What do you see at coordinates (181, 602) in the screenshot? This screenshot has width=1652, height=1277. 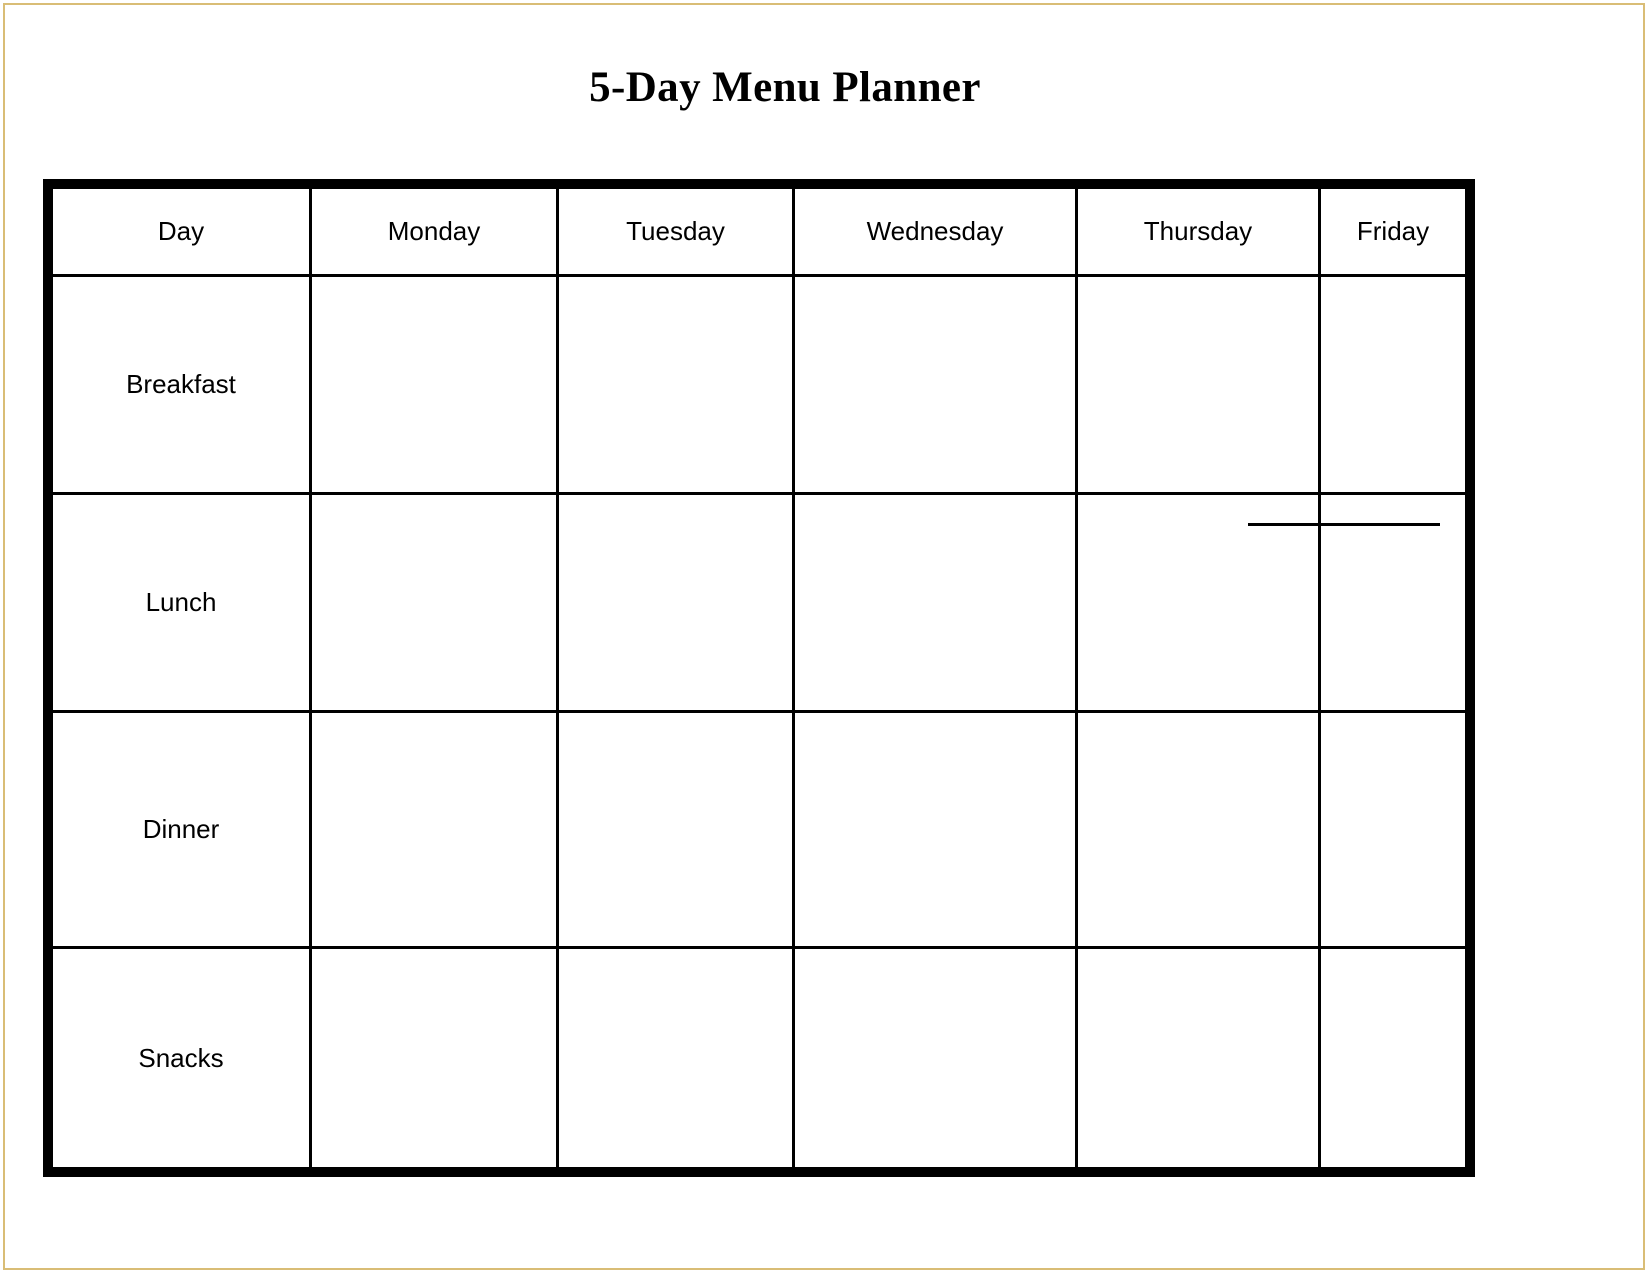 I see `row-label-lunch: Lunch` at bounding box center [181, 602].